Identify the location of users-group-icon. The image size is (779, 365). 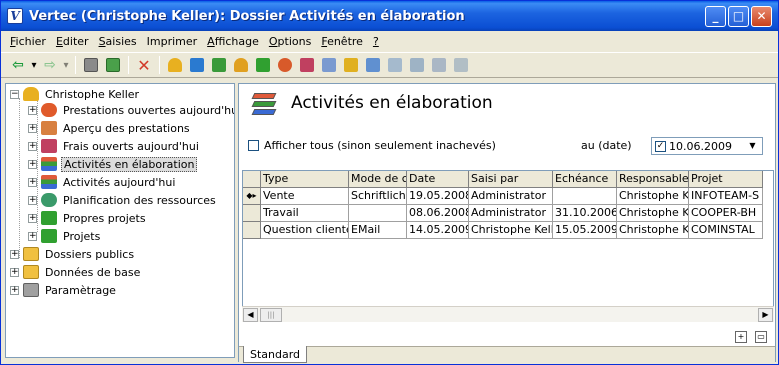
(219, 65).